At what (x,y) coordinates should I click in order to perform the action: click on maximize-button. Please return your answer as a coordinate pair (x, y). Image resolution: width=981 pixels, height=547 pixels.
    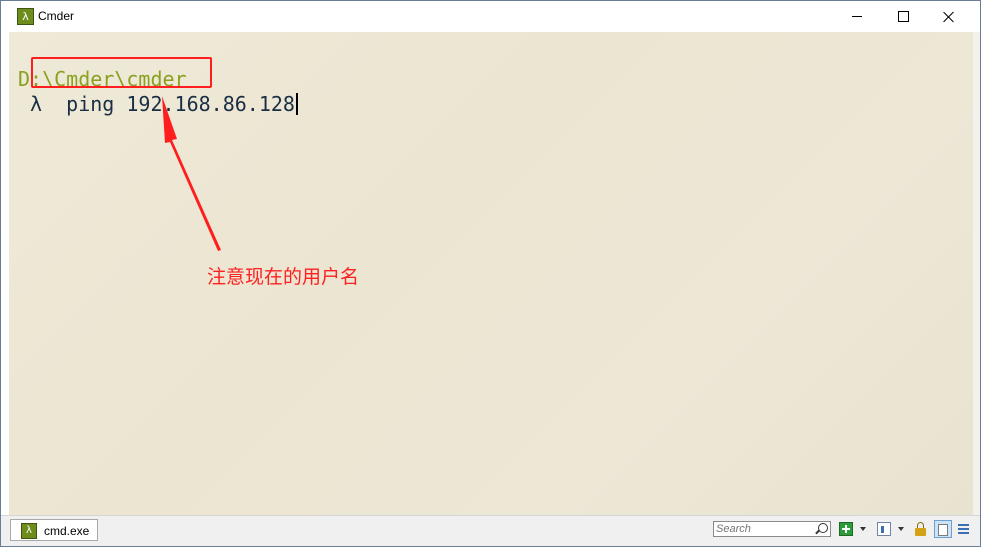
    Looking at the image, I should click on (903, 16).